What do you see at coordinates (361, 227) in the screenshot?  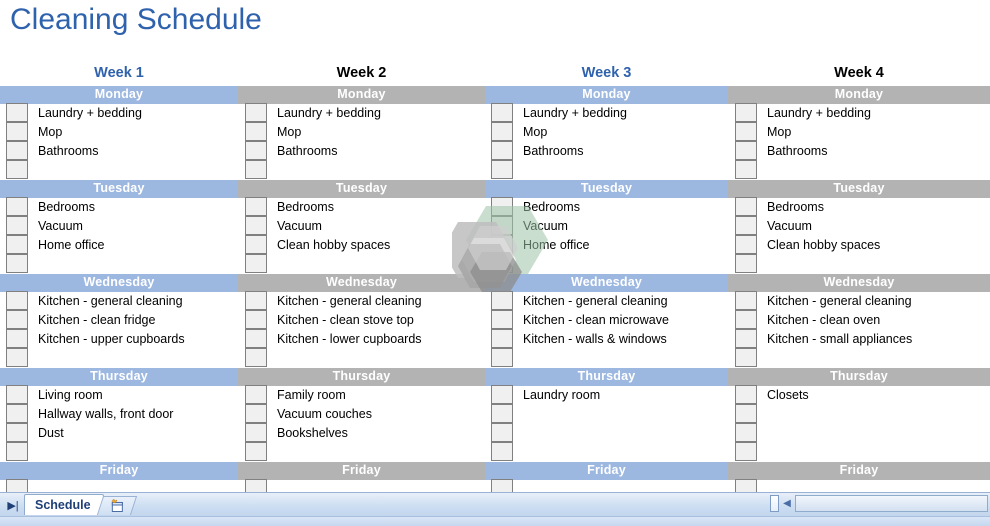 I see `day-block: Tuesday Bedrooms Vacuum Clean hobby spaces` at bounding box center [361, 227].